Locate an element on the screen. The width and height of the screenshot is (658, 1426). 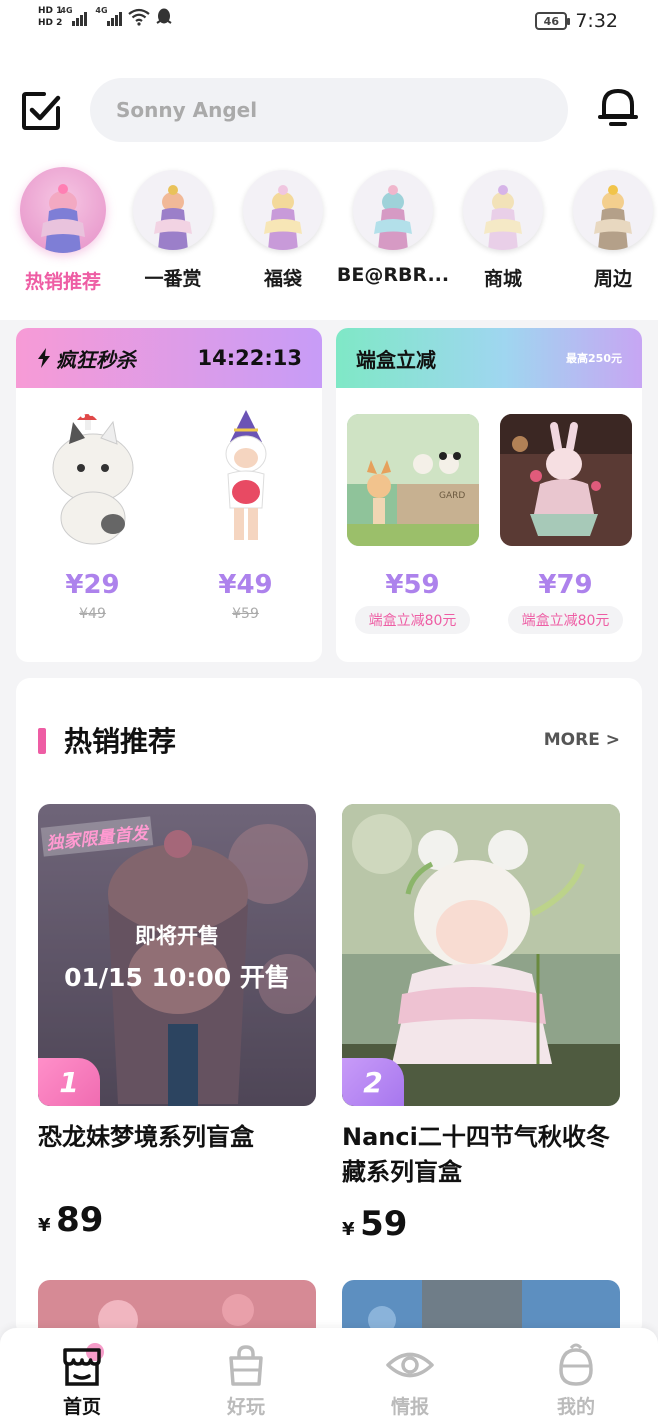
box-discount-note: 最高250元 is located at coordinates (594, 358).